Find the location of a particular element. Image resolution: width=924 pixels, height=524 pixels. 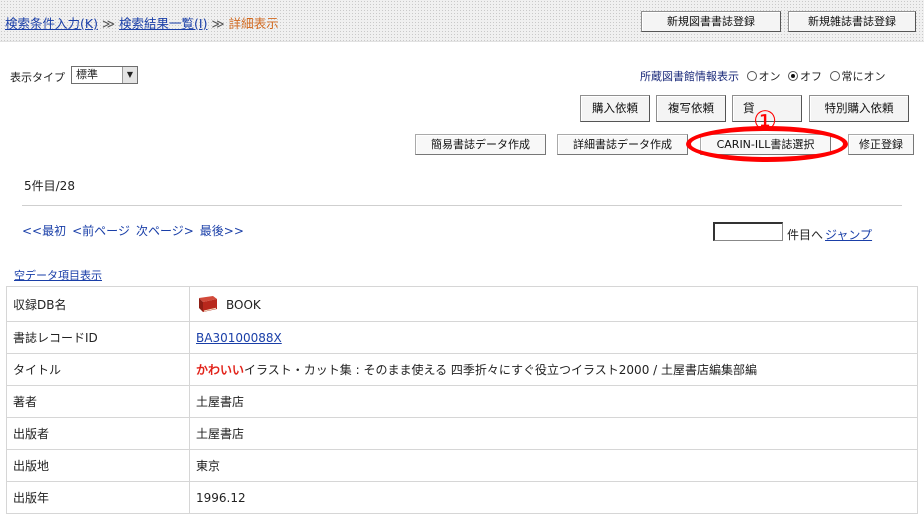

special-purchase-request-button: 特別購入依頼 is located at coordinates (859, 108).